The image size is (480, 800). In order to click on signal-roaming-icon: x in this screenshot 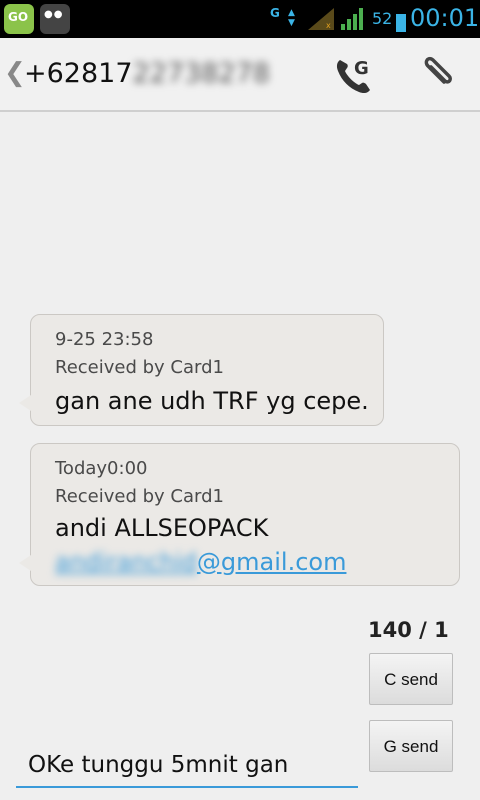, I will do `click(321, 19)`.